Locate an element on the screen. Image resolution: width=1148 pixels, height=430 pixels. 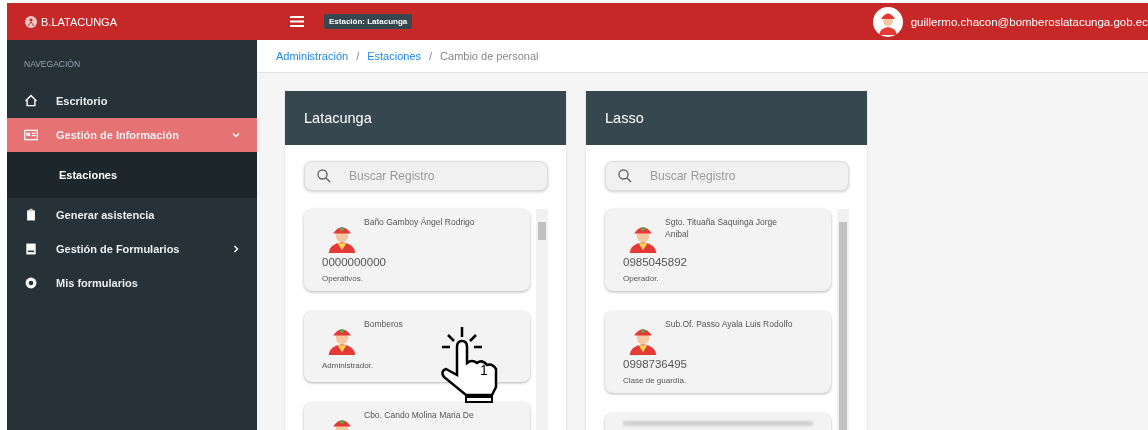
phone-number: 0998736495 is located at coordinates (655, 364).